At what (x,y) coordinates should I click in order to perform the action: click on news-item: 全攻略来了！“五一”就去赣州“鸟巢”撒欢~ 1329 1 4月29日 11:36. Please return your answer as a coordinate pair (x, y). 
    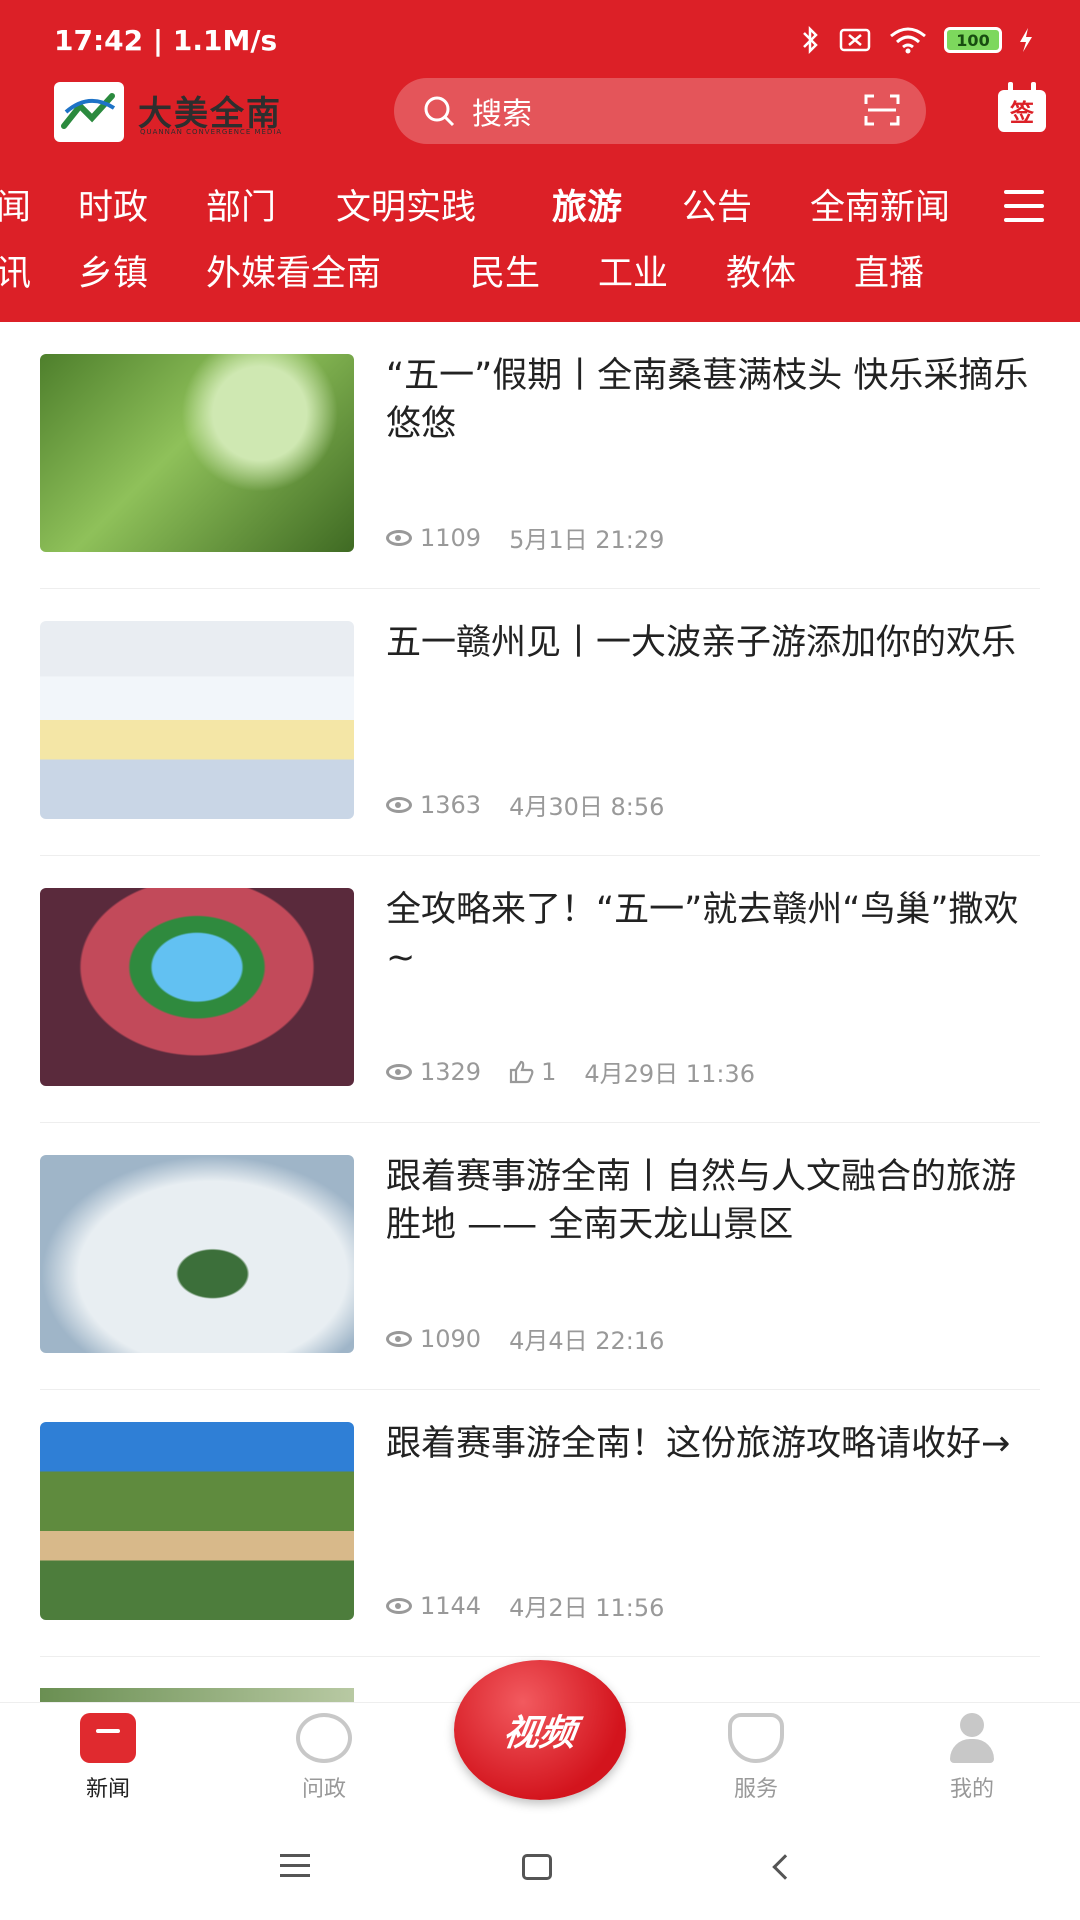
    Looking at the image, I should click on (540, 989).